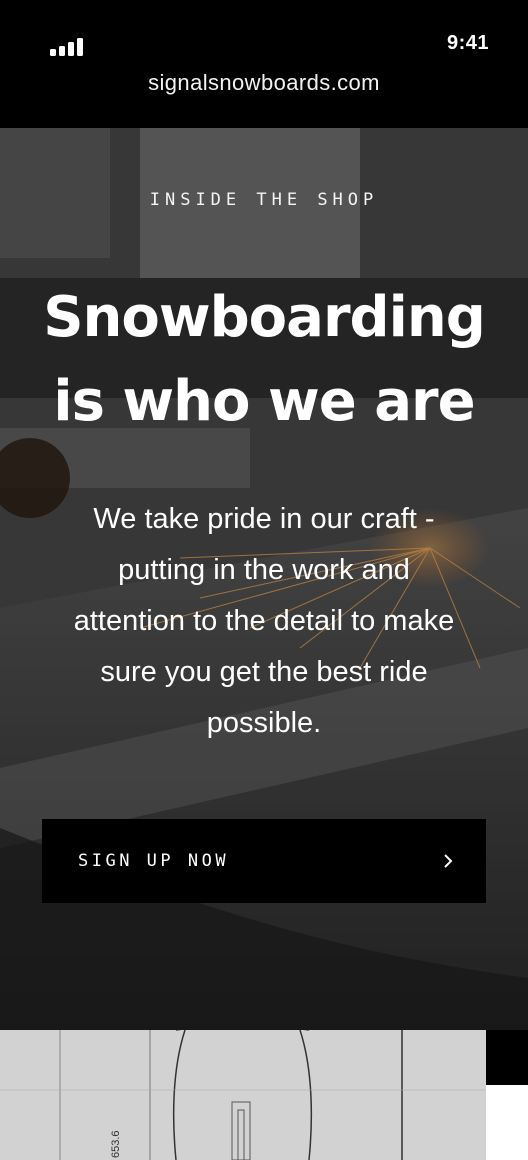  What do you see at coordinates (264, 861) in the screenshot?
I see `sign-up-button: SIGN UP NOW` at bounding box center [264, 861].